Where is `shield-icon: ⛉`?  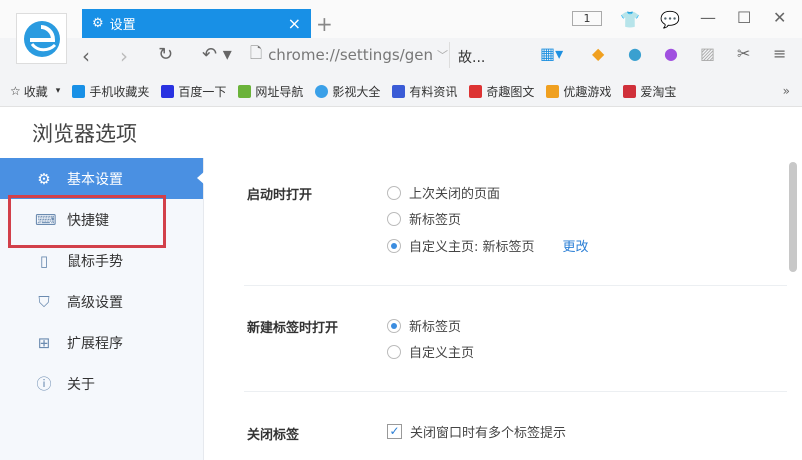 shield-icon: ⛉ is located at coordinates (44, 301).